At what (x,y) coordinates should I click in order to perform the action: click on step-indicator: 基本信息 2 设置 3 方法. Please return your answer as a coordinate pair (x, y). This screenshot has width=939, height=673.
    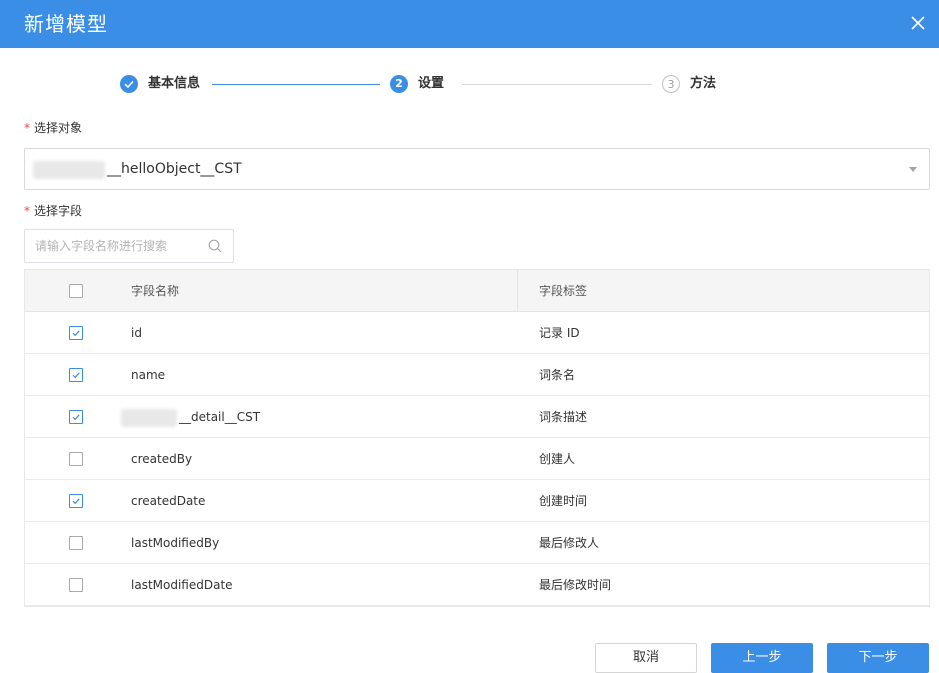
    Looking at the image, I should click on (469, 84).